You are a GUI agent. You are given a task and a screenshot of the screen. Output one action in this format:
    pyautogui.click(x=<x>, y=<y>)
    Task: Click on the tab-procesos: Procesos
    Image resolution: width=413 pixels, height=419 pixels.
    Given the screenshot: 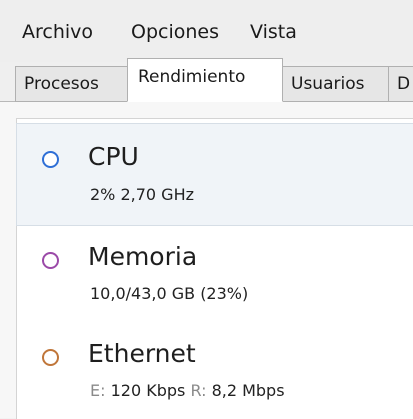 What is the action you would take?
    pyautogui.click(x=71, y=84)
    